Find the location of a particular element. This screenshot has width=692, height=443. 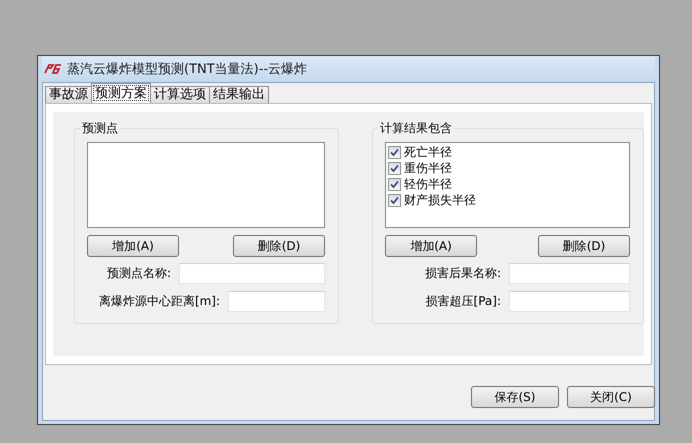

checkbox-label: 重伤半径 is located at coordinates (428, 168).